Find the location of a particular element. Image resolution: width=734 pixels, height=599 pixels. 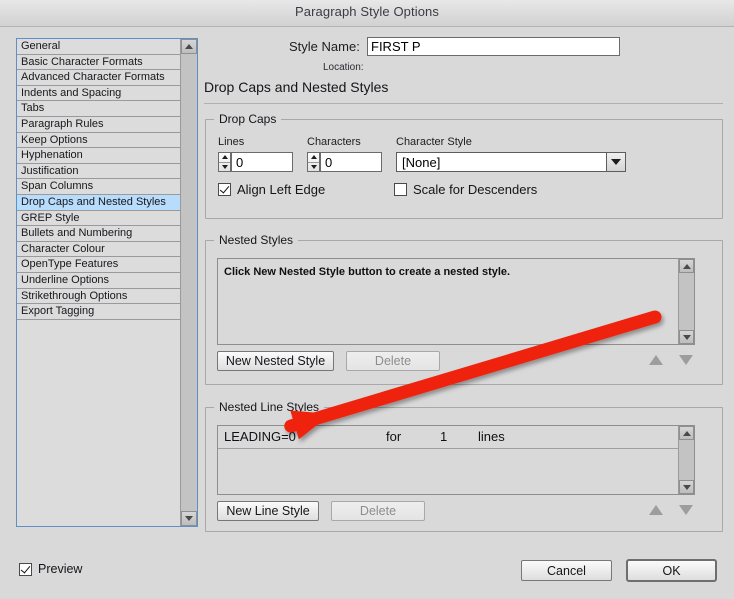

sidebar-item-justification: Justification is located at coordinates (99, 171).